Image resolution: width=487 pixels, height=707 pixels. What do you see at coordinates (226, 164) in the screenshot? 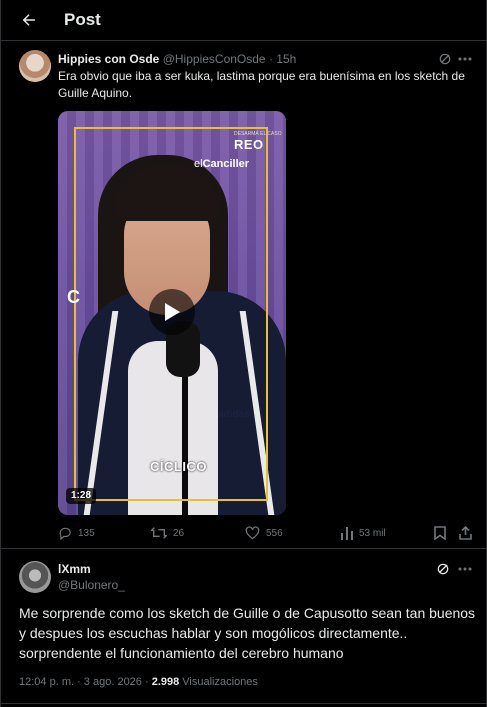
I see `canciller-text: Canciller` at bounding box center [226, 164].